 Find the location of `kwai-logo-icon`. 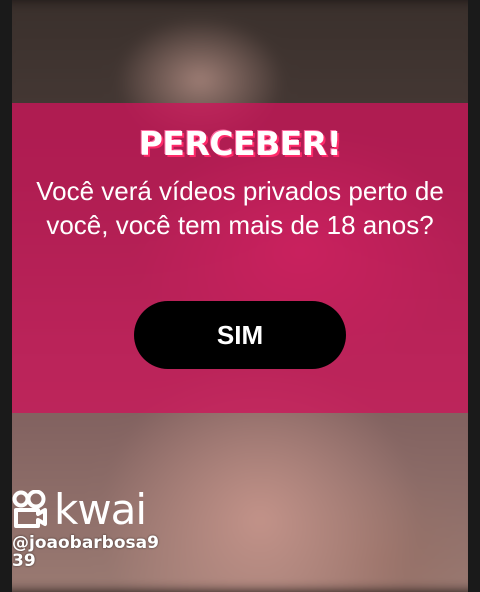

kwai-logo-icon is located at coordinates (29, 509).